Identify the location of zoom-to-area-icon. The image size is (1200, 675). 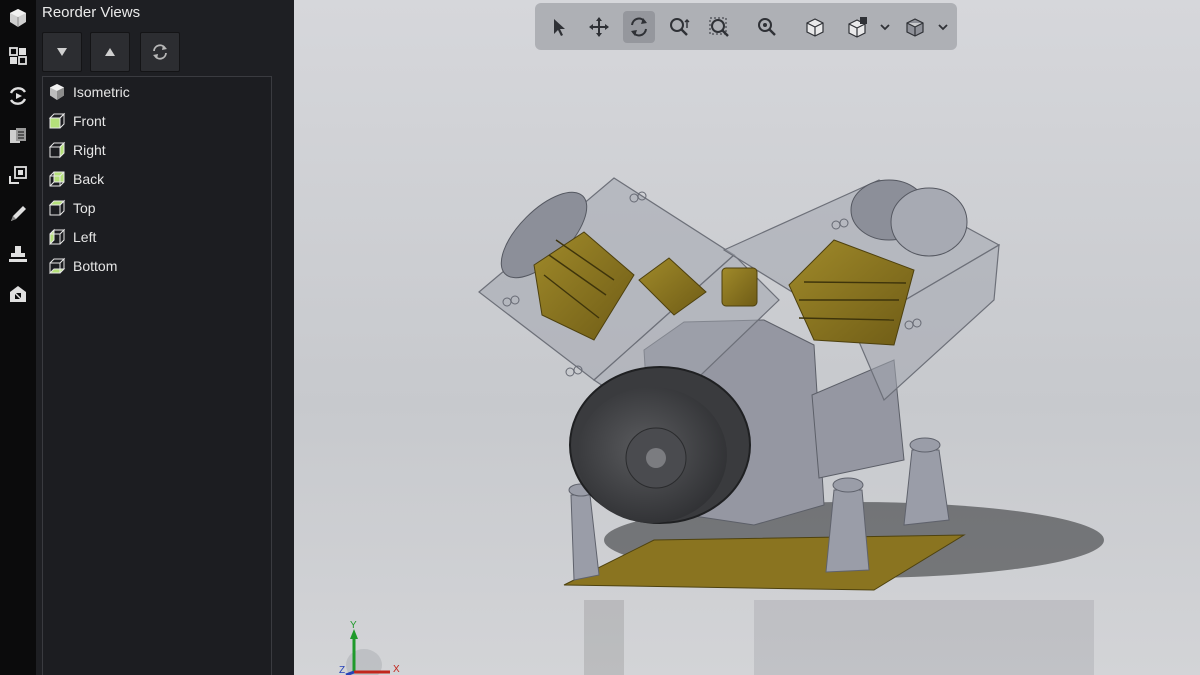
(719, 27).